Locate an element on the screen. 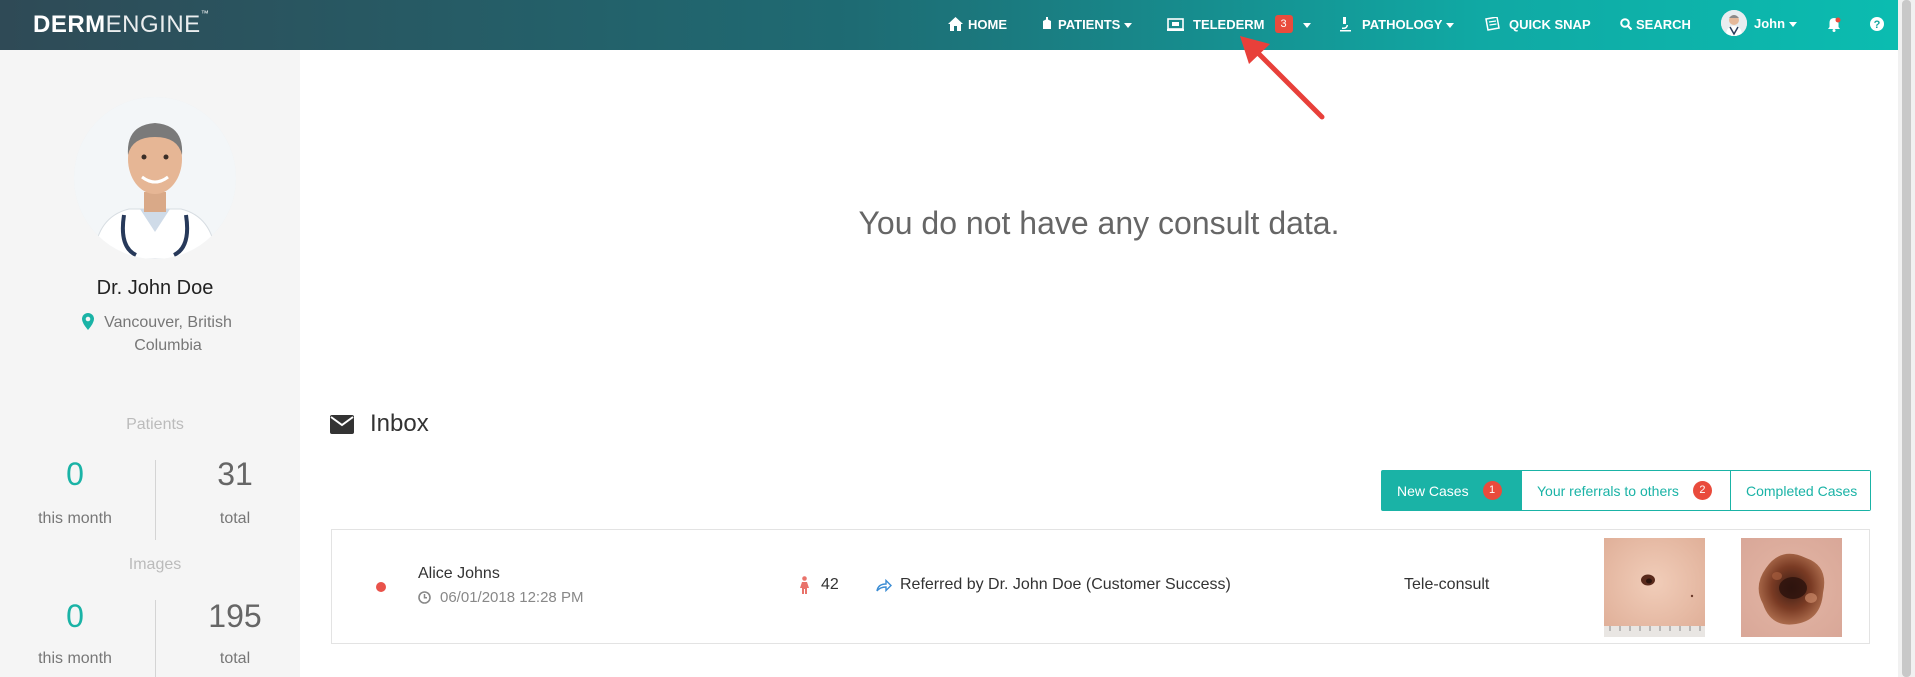 The width and height of the screenshot is (1915, 677). nav-help: ? is located at coordinates (1877, 24).